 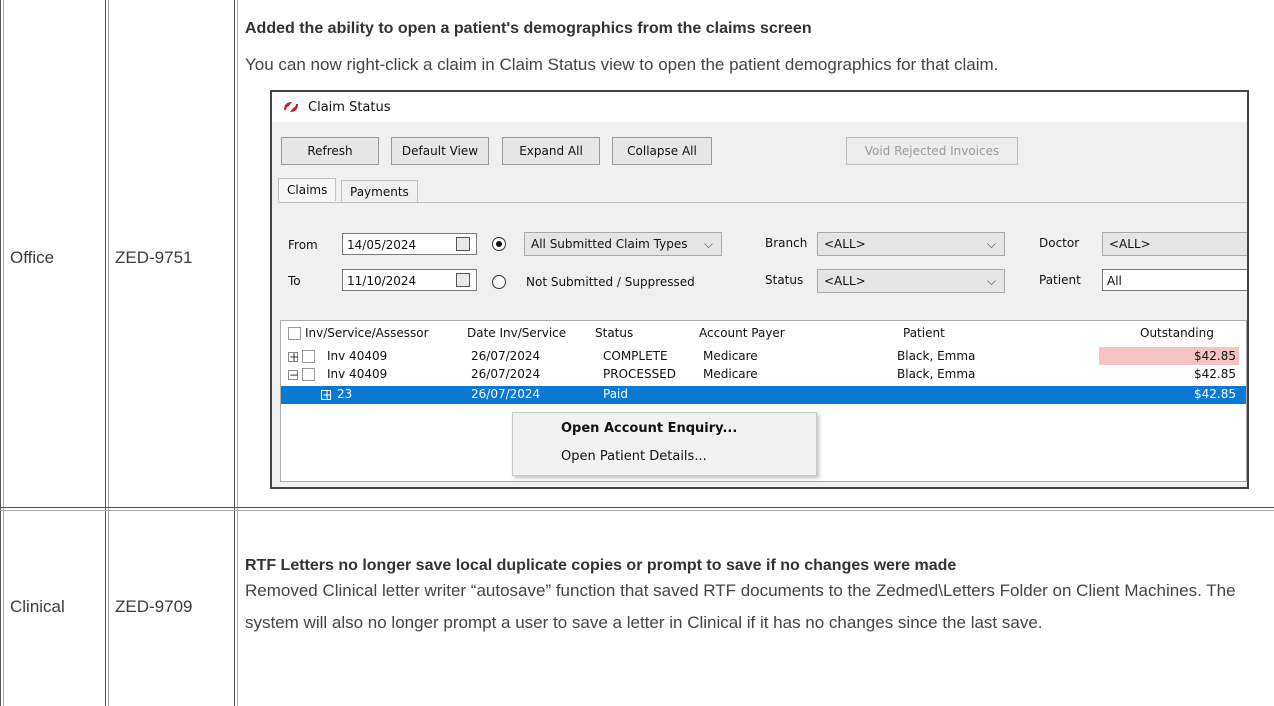 What do you see at coordinates (610, 282) in the screenshot?
I see `not-submitted-label: Not Submitted / Suppressed` at bounding box center [610, 282].